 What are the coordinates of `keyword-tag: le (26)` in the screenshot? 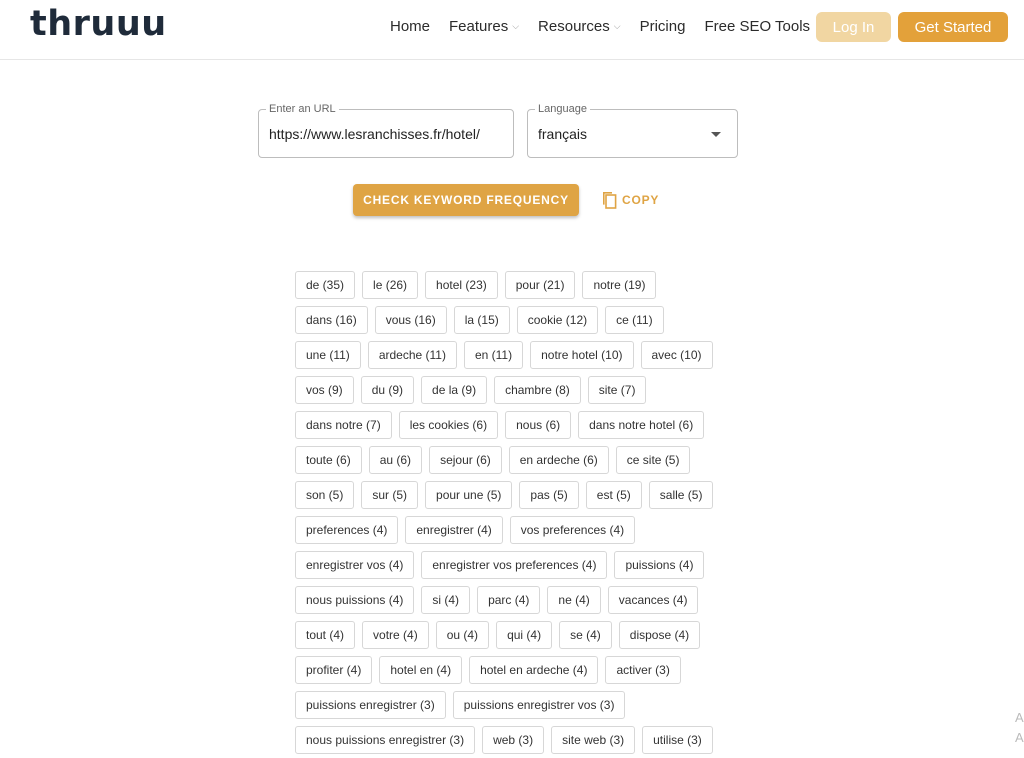 It's located at (390, 285).